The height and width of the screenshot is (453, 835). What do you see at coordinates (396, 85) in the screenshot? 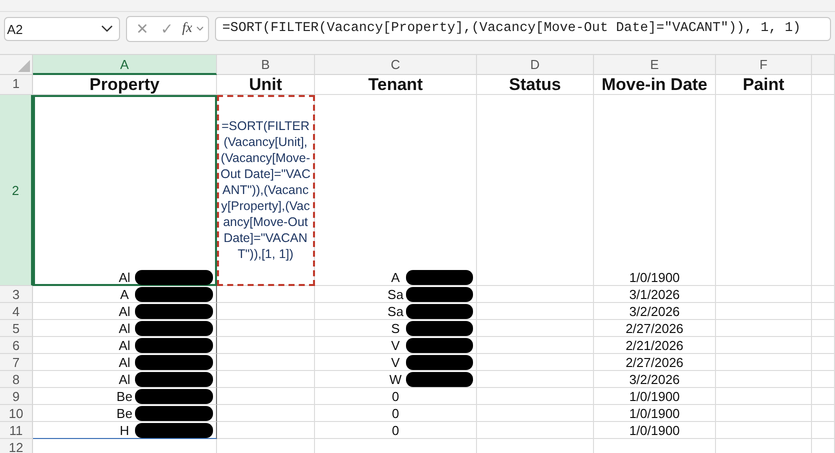
I see `header-cell: Tenant` at bounding box center [396, 85].